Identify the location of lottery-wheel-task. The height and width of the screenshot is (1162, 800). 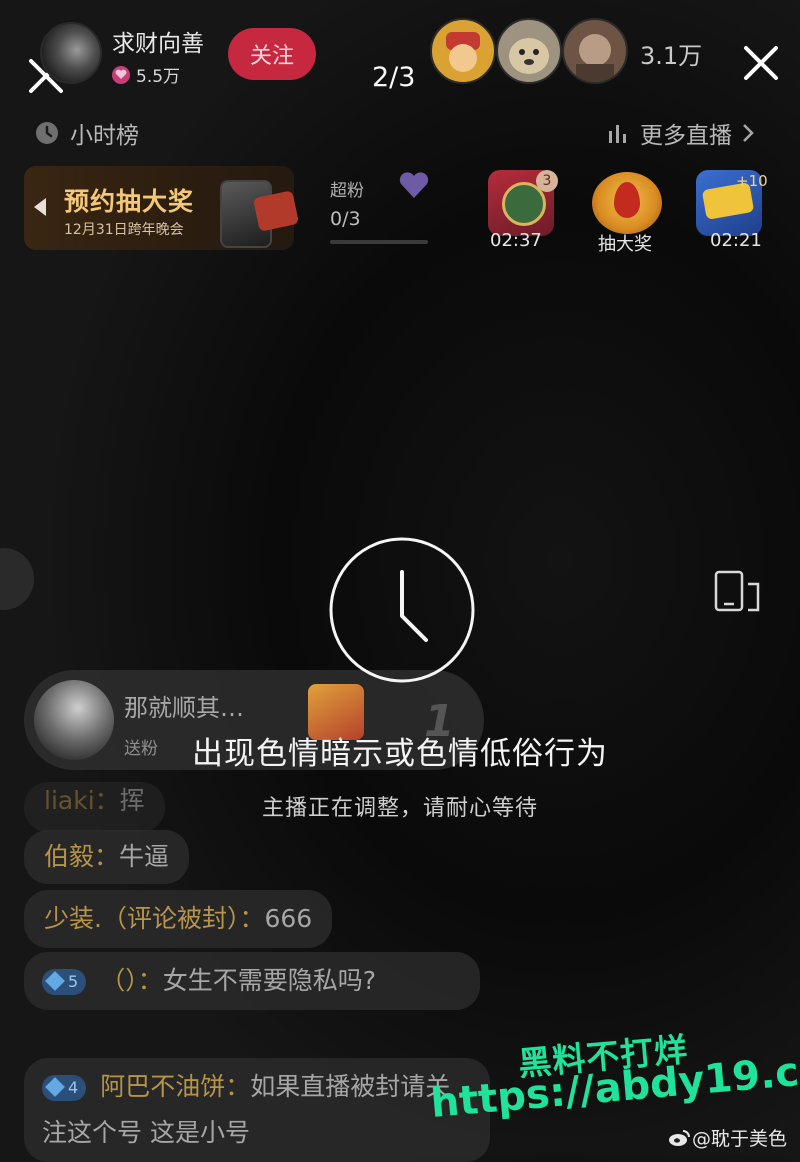
(627, 203).